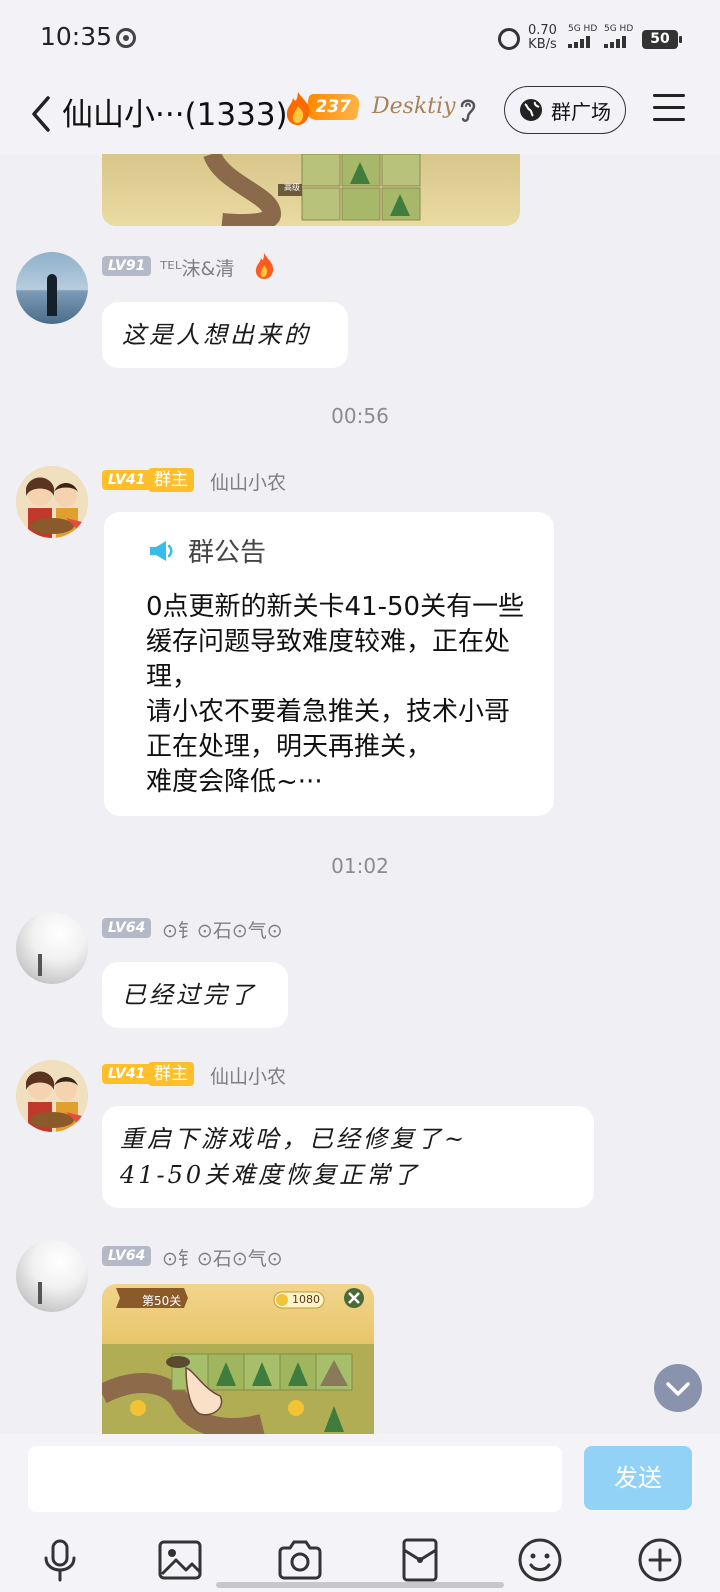 This screenshot has height=1592, width=720. Describe the element at coordinates (294, 1139) in the screenshot. I see `message-text-line1: 重启下游戏哈，已经修复了~` at that location.